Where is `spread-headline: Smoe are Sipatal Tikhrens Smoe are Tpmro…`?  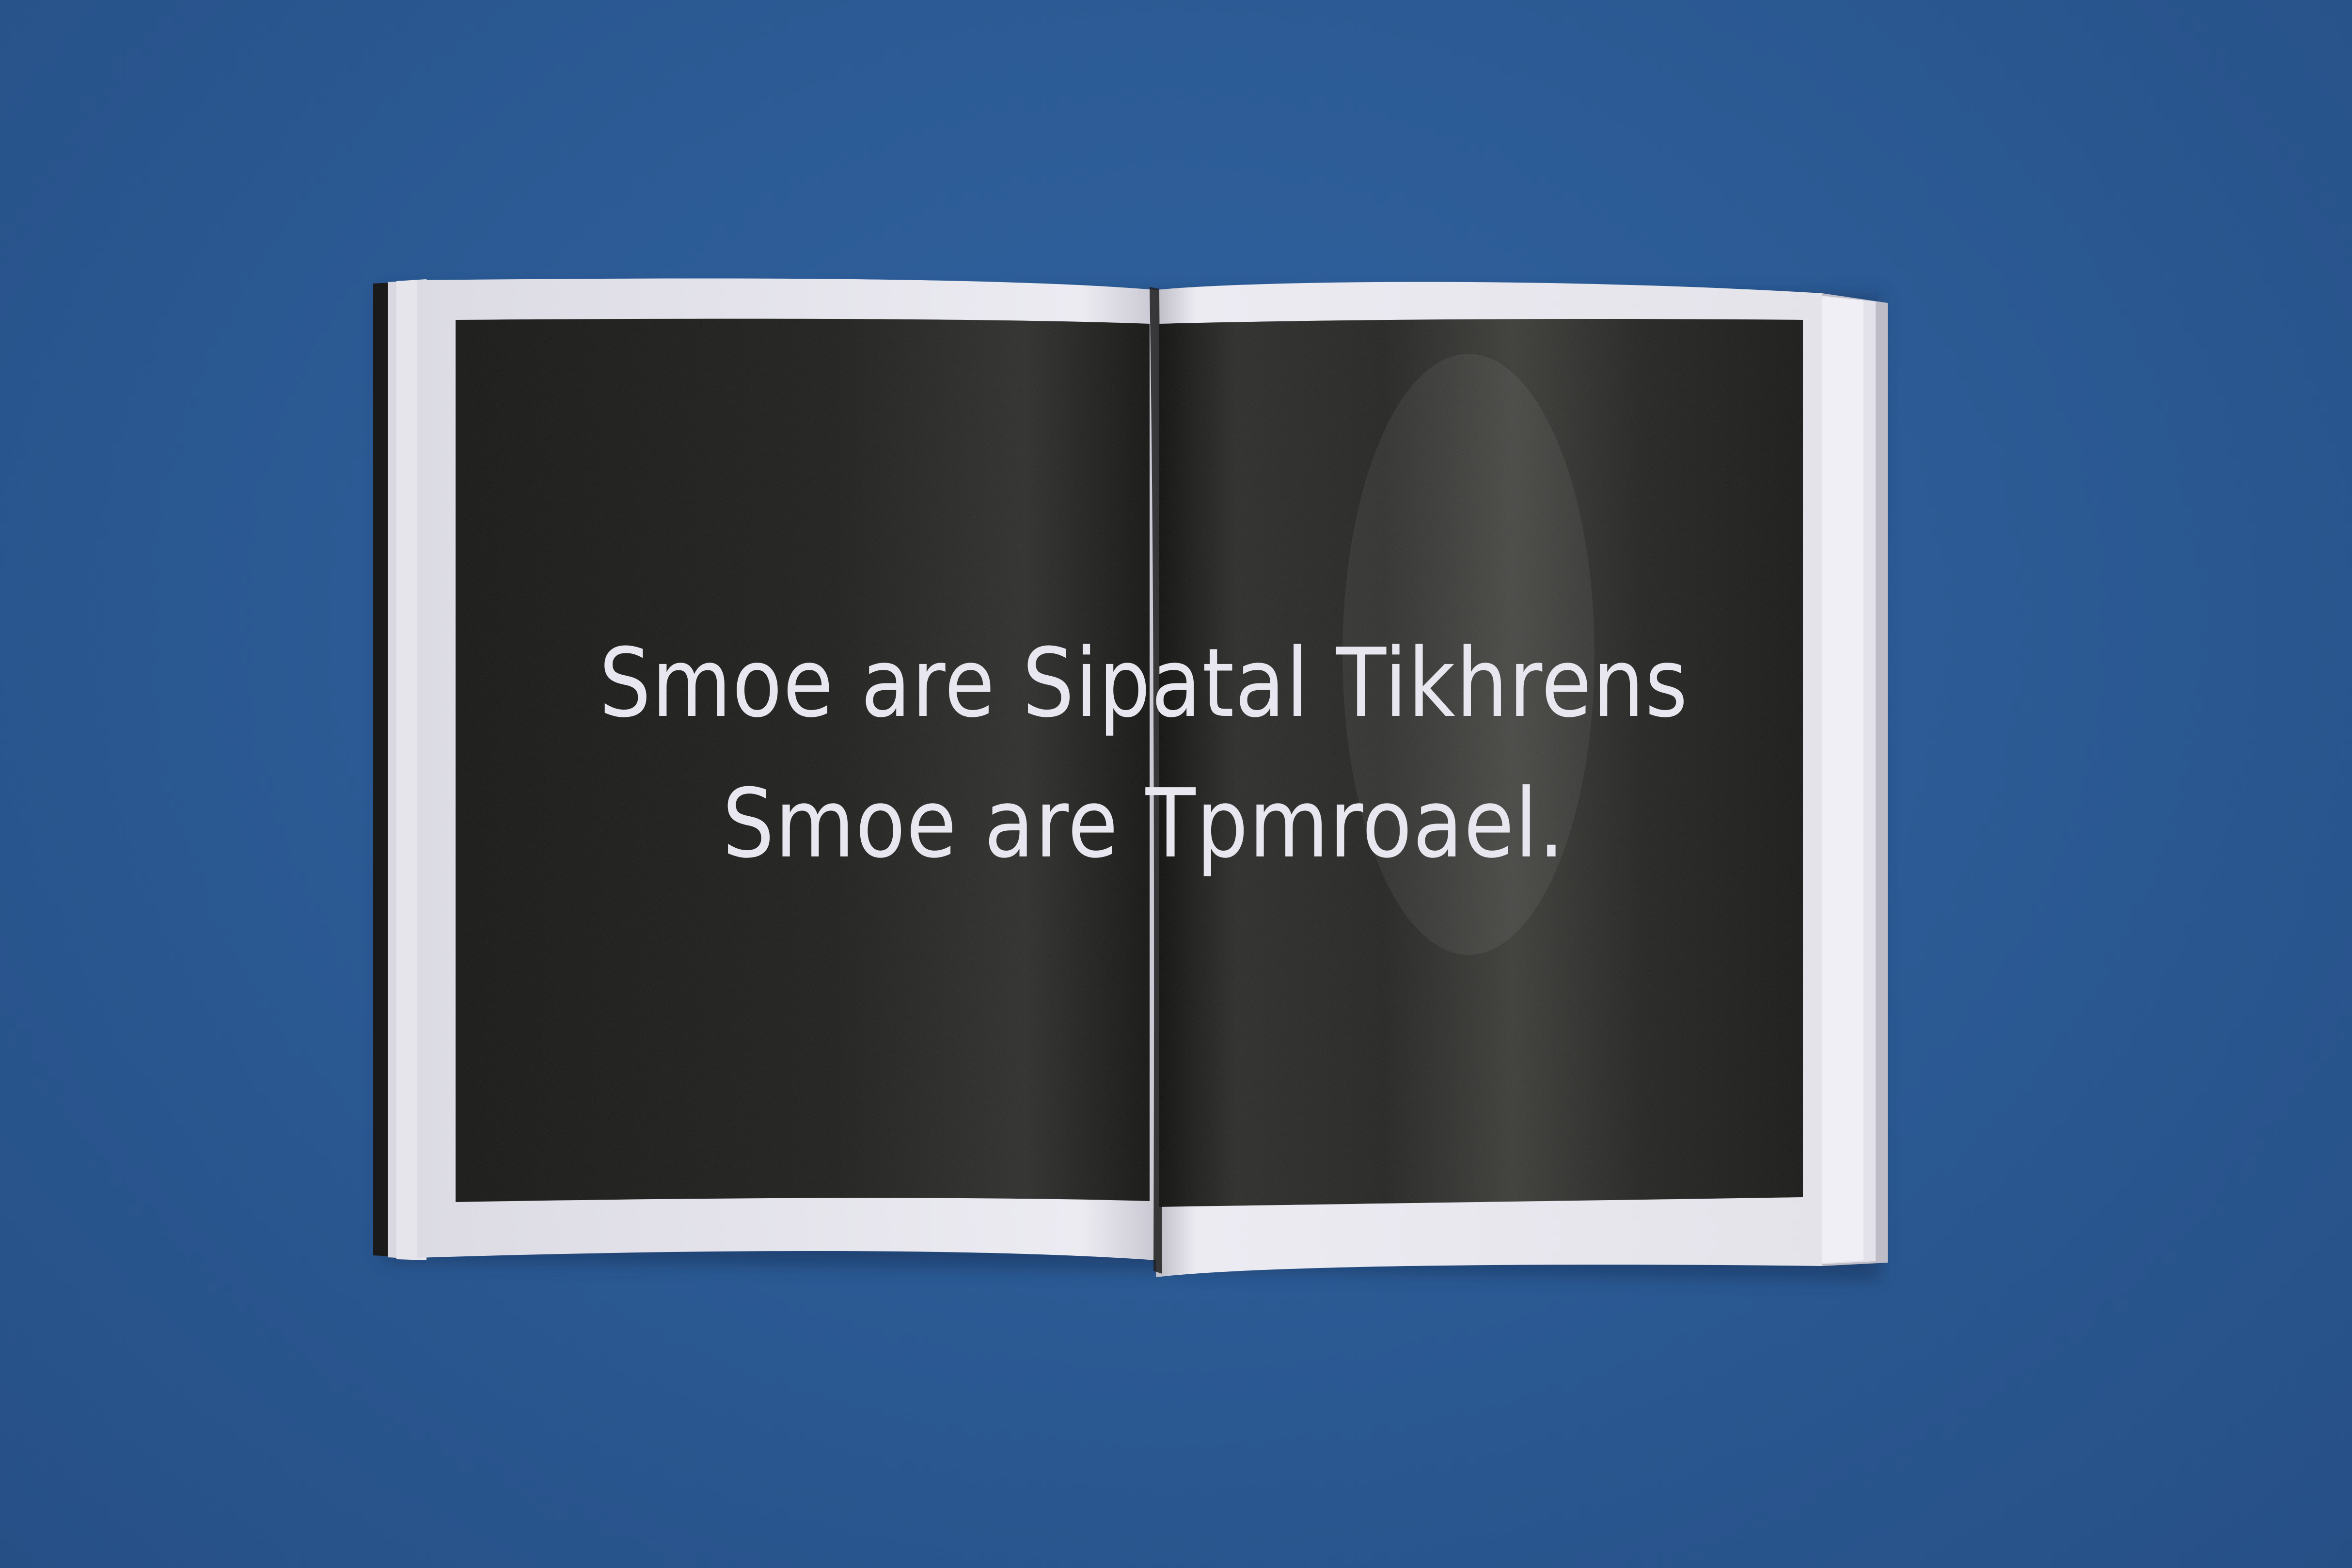
spread-headline: Smoe are Sipatal Tikhrens Smoe are Tpmro… is located at coordinates (1144, 753).